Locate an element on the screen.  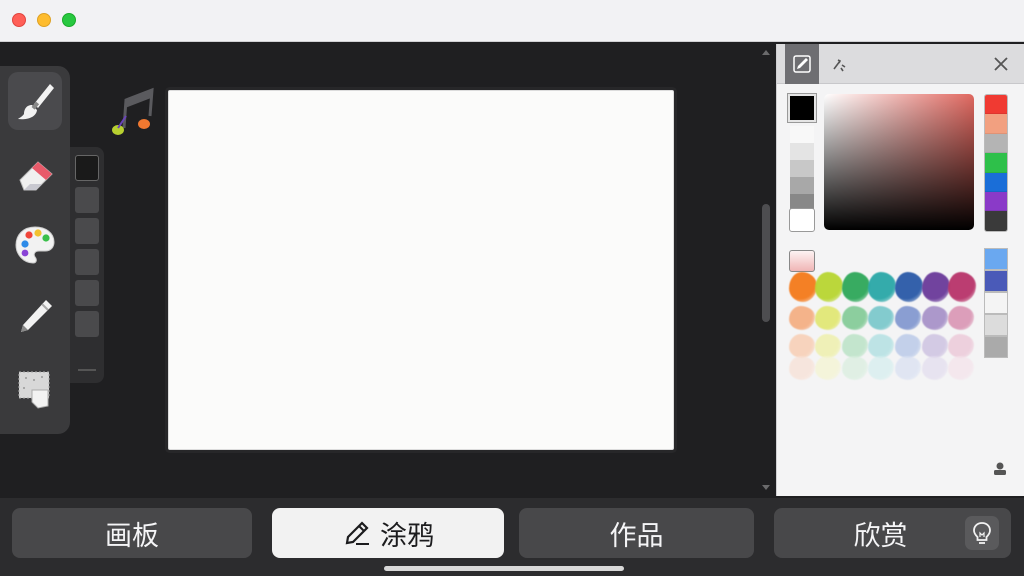
hue-swatch-column is located at coordinates (996, 163).